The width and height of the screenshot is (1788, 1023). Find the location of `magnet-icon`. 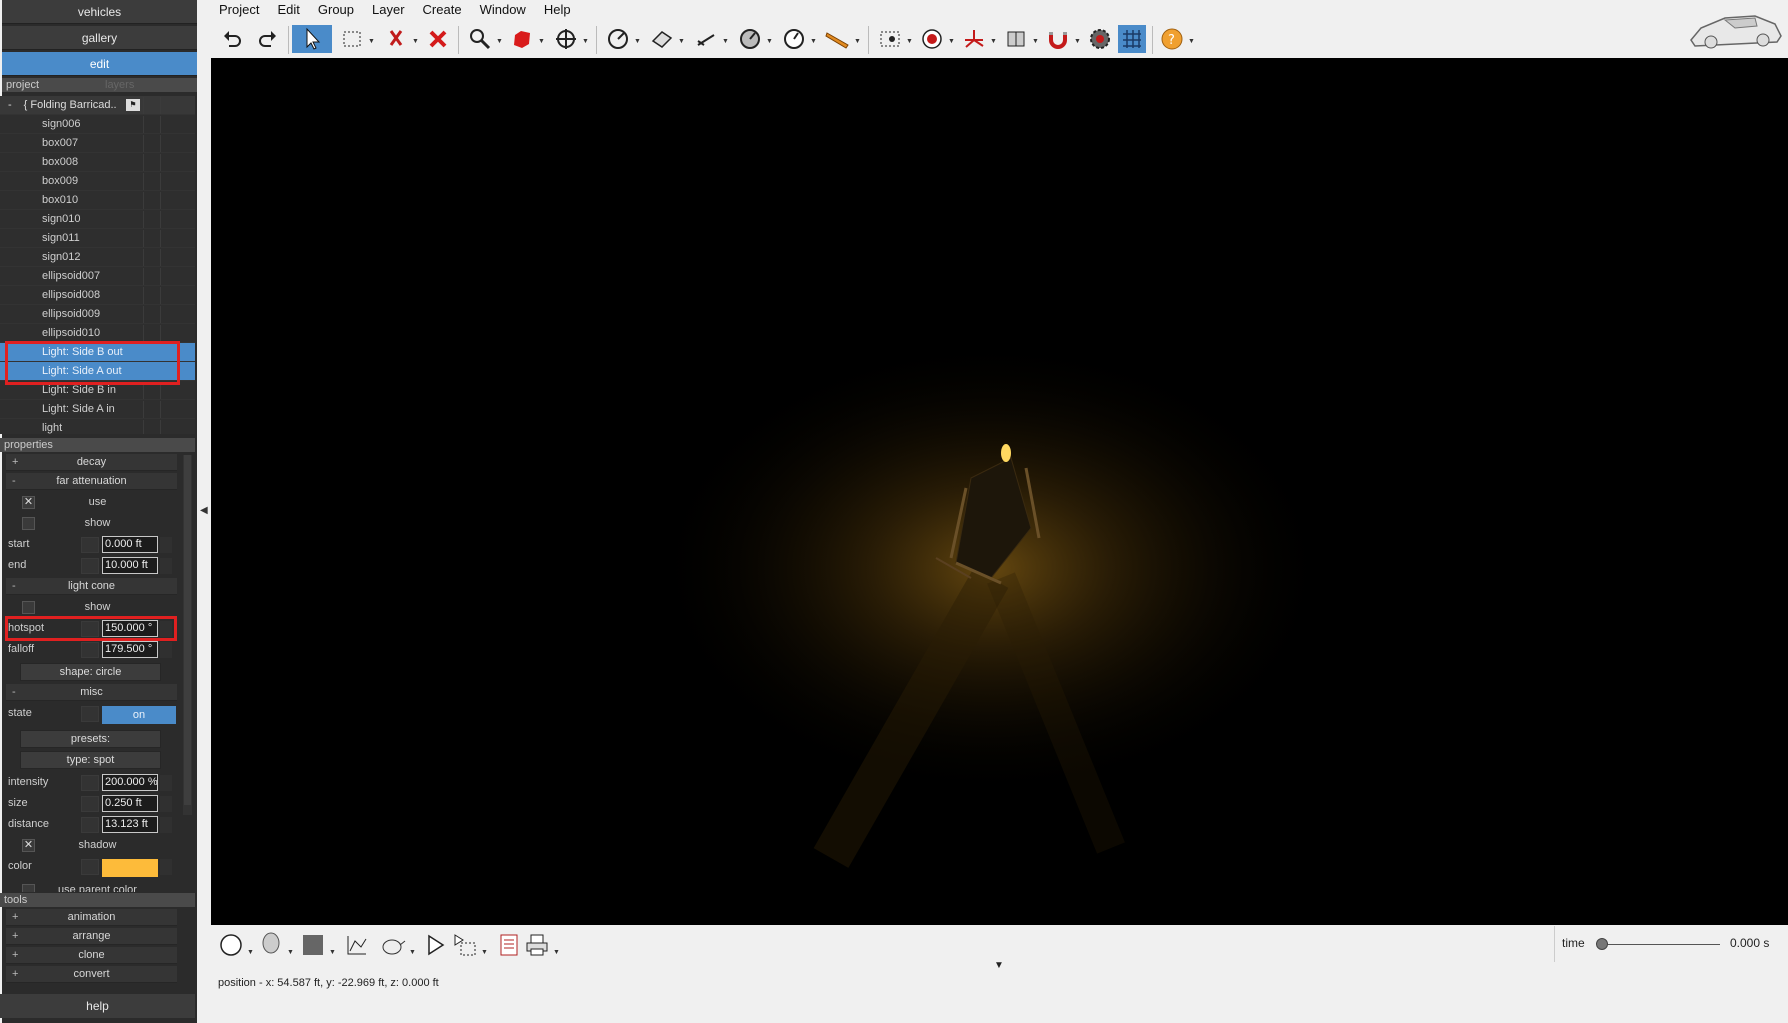

magnet-icon is located at coordinates (1058, 39).